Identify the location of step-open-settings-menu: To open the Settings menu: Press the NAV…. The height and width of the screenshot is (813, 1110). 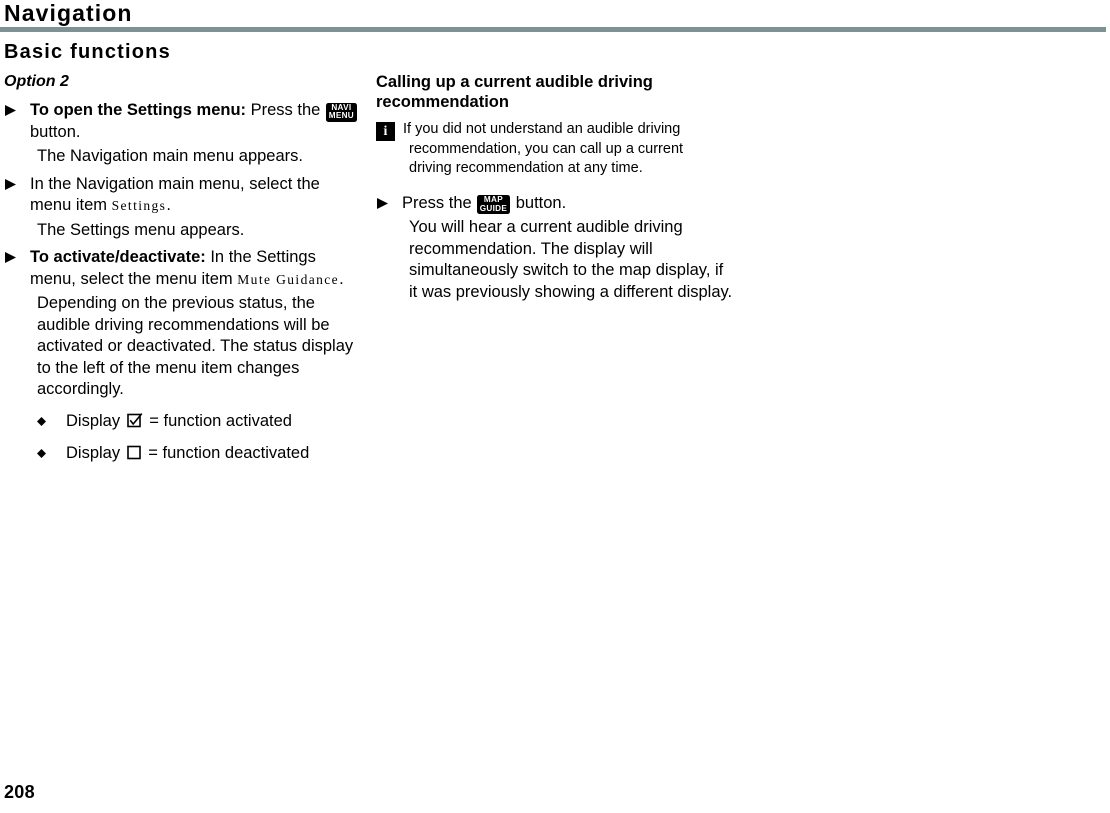
(181, 121).